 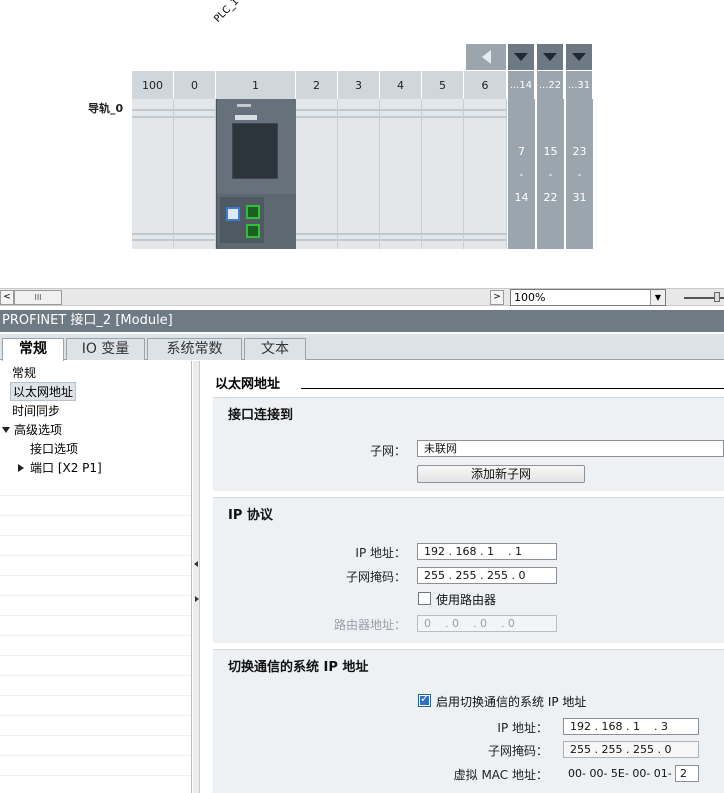 I want to click on port-area, so click(x=242, y=220).